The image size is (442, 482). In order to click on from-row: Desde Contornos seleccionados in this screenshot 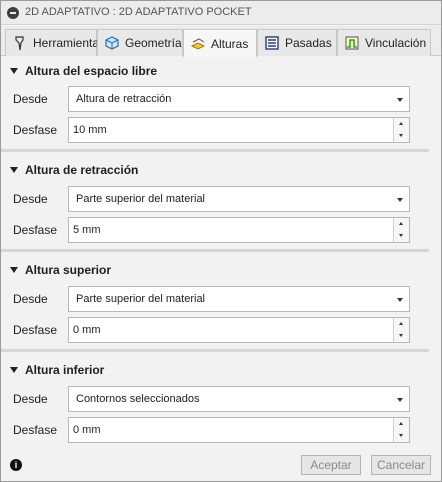, I will do `click(221, 399)`.